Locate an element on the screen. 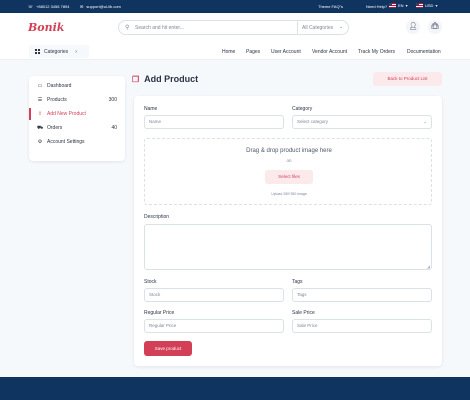  save-product-button: Save product is located at coordinates (168, 348).